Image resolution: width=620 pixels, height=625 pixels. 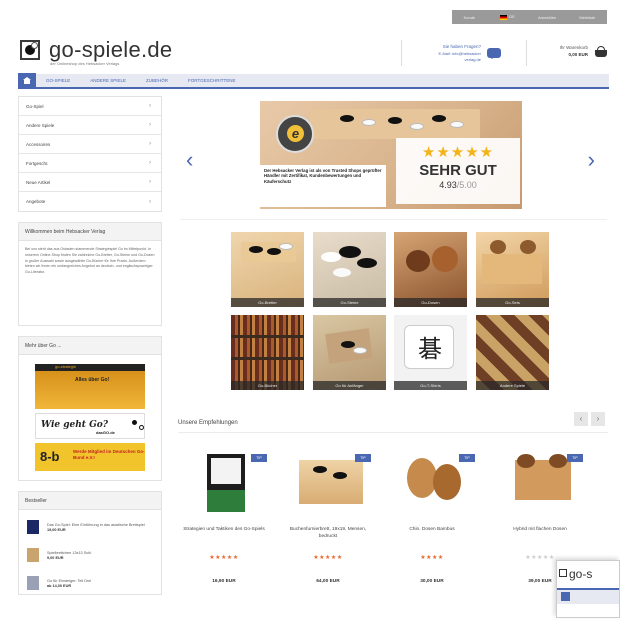 I want to click on tile-go-steine: Go-Steine, so click(x=349, y=269).